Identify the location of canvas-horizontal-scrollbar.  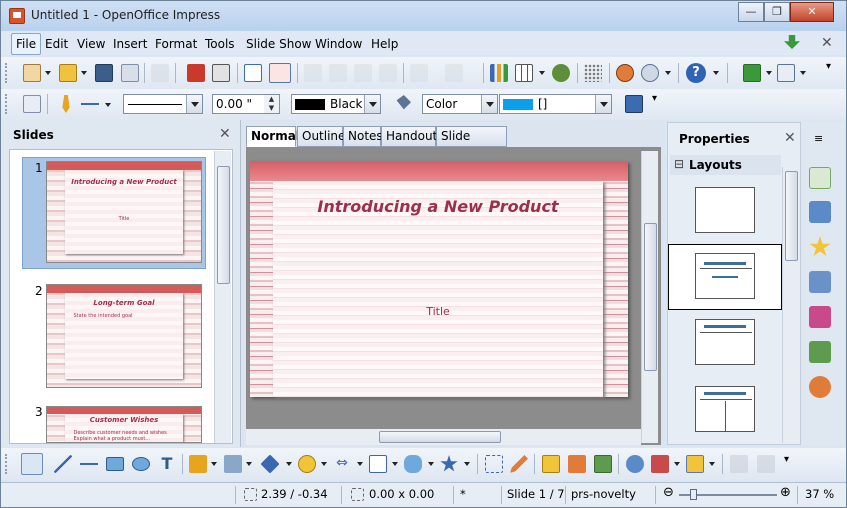
(443, 437).